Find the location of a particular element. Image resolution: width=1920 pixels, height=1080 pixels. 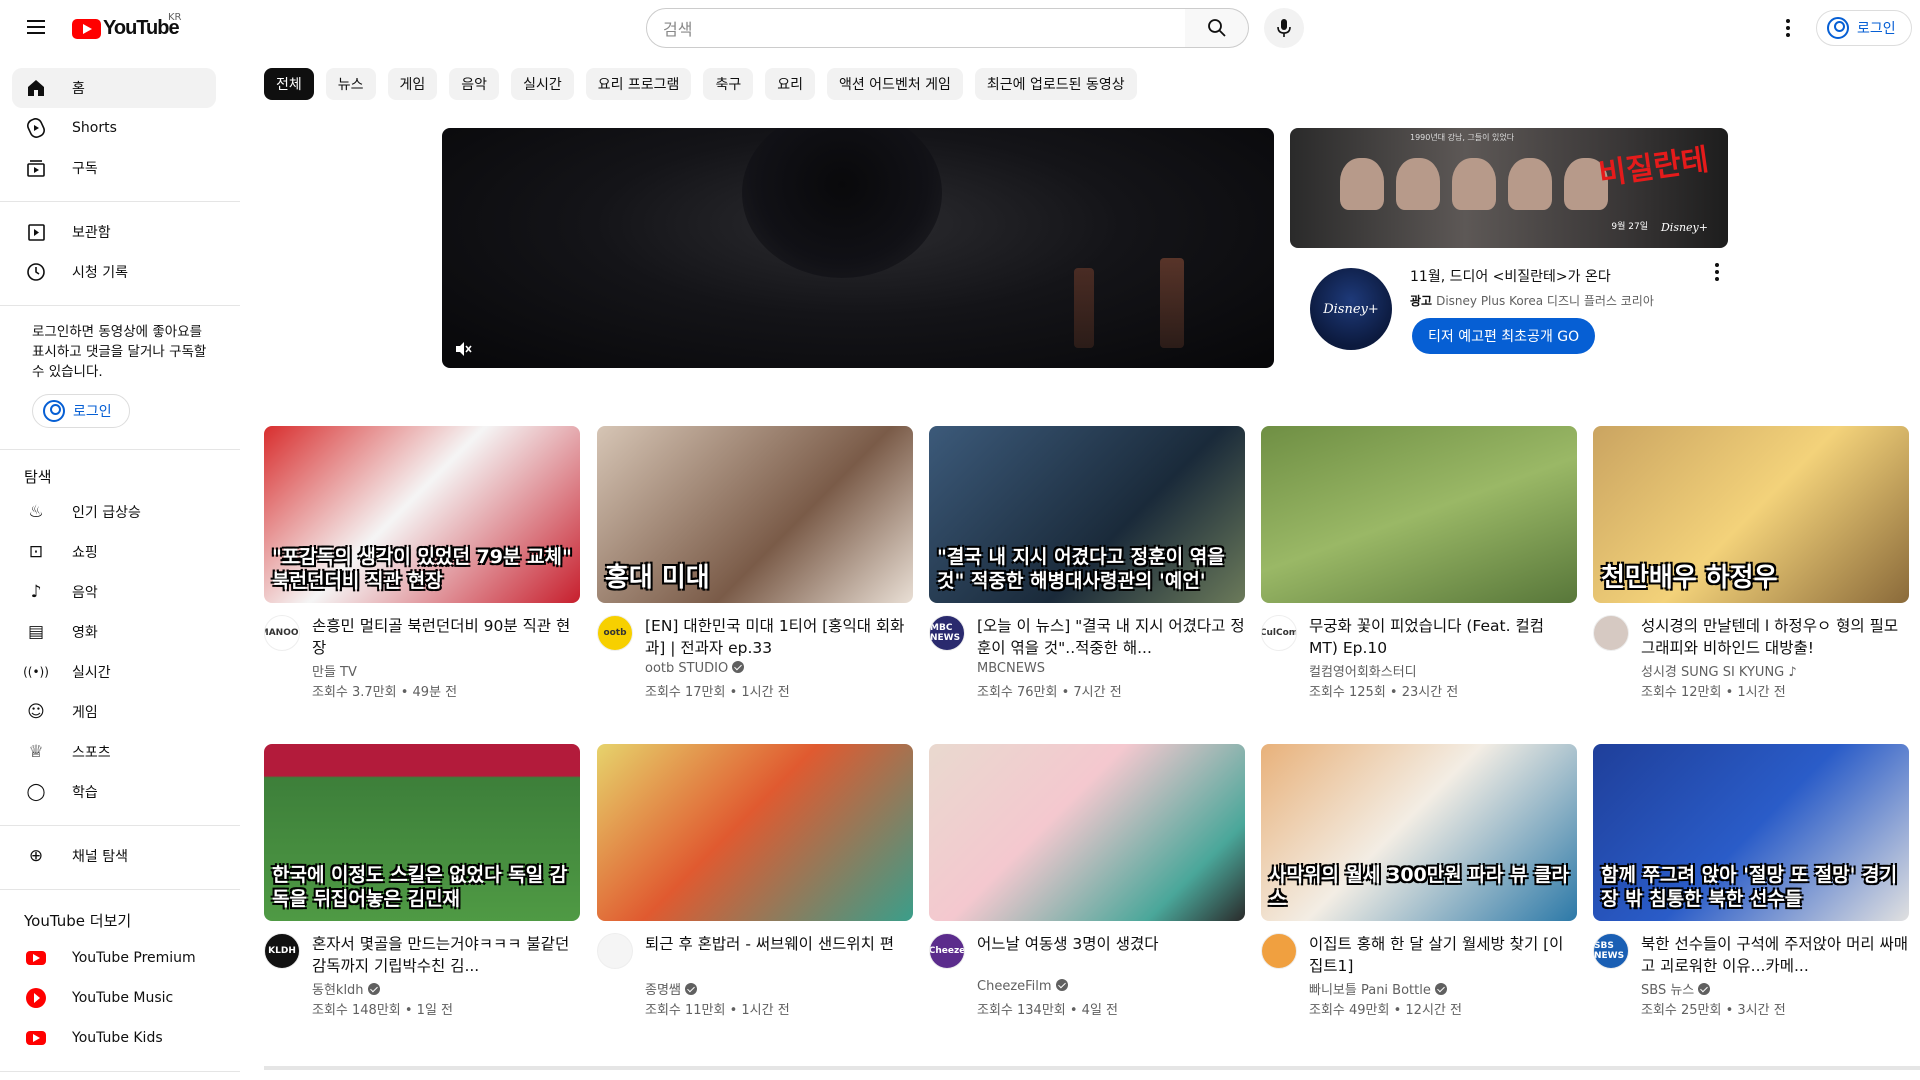

chip-news: 뉴스 is located at coordinates (350, 84).